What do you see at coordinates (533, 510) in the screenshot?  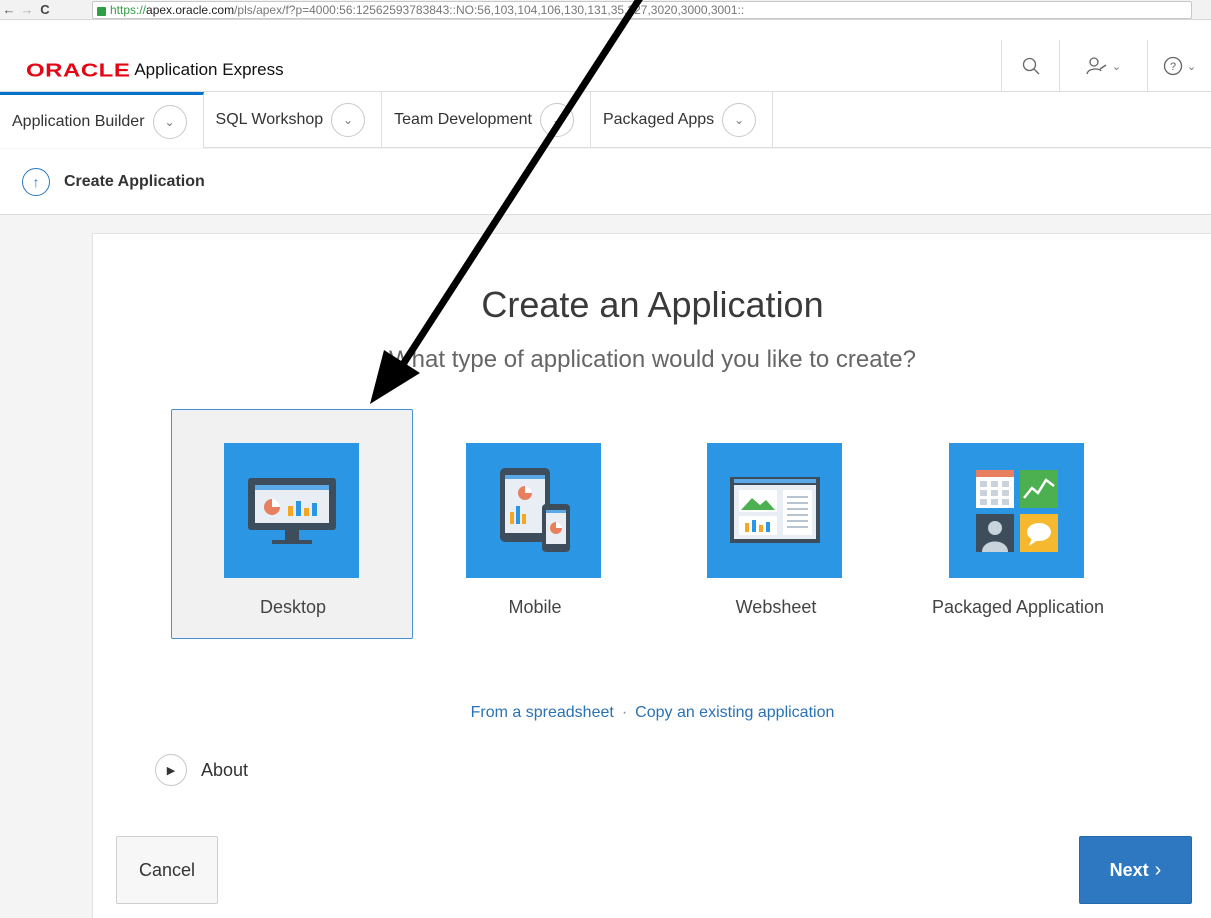 I see `mobile-icon` at bounding box center [533, 510].